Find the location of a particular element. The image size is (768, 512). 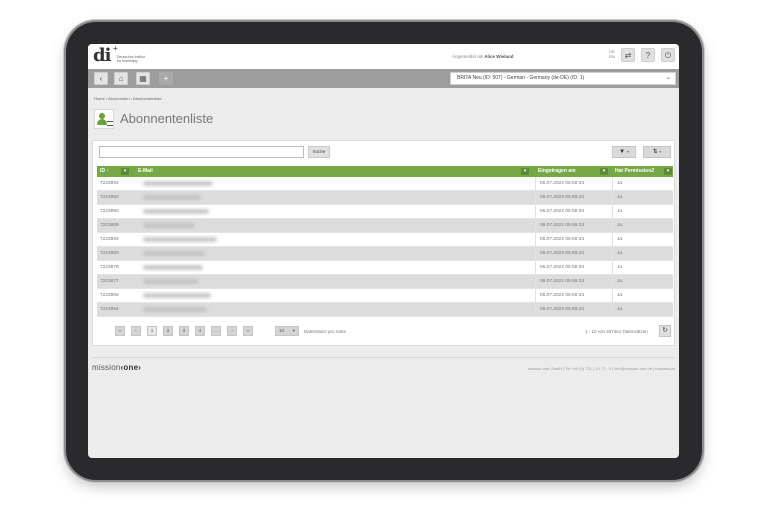

logo-plus: + is located at coordinates (115, 48).